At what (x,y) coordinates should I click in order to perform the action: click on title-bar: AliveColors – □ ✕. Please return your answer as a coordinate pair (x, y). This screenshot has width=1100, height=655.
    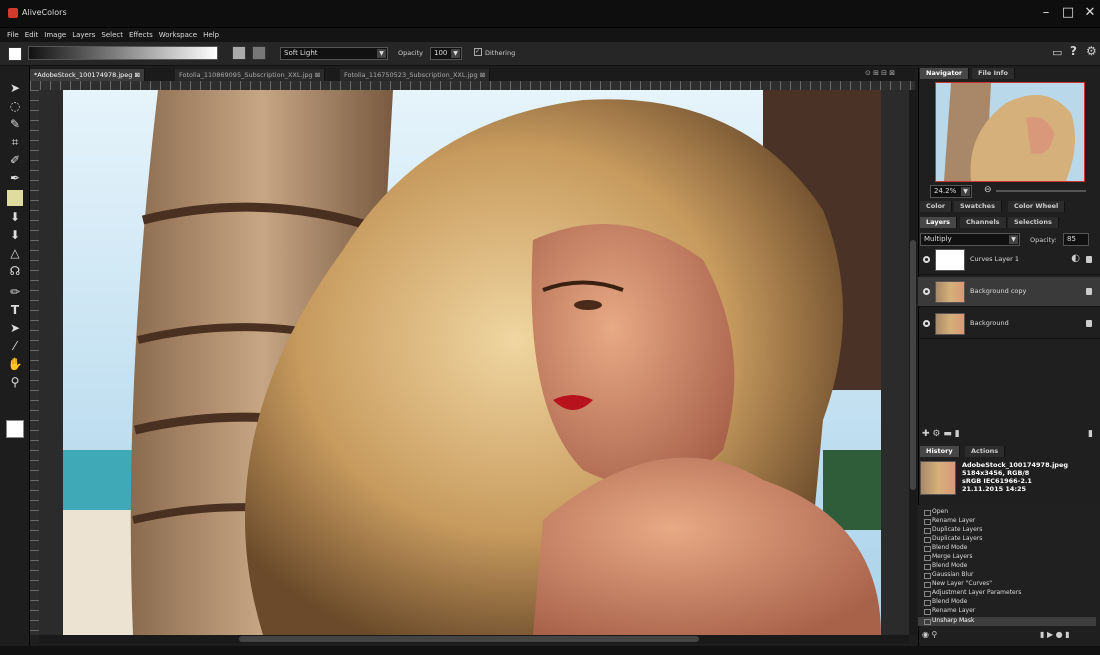
    Looking at the image, I should click on (550, 14).